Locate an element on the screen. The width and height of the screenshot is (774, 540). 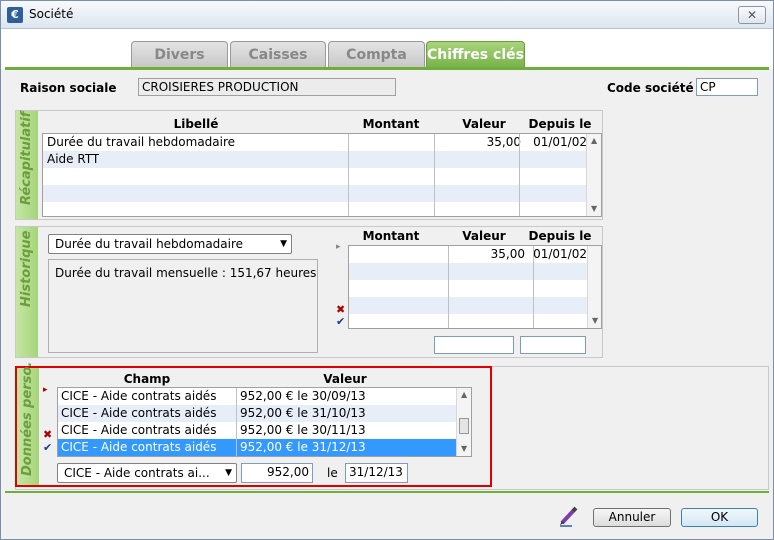
historique-valeur-input is located at coordinates (474, 345).